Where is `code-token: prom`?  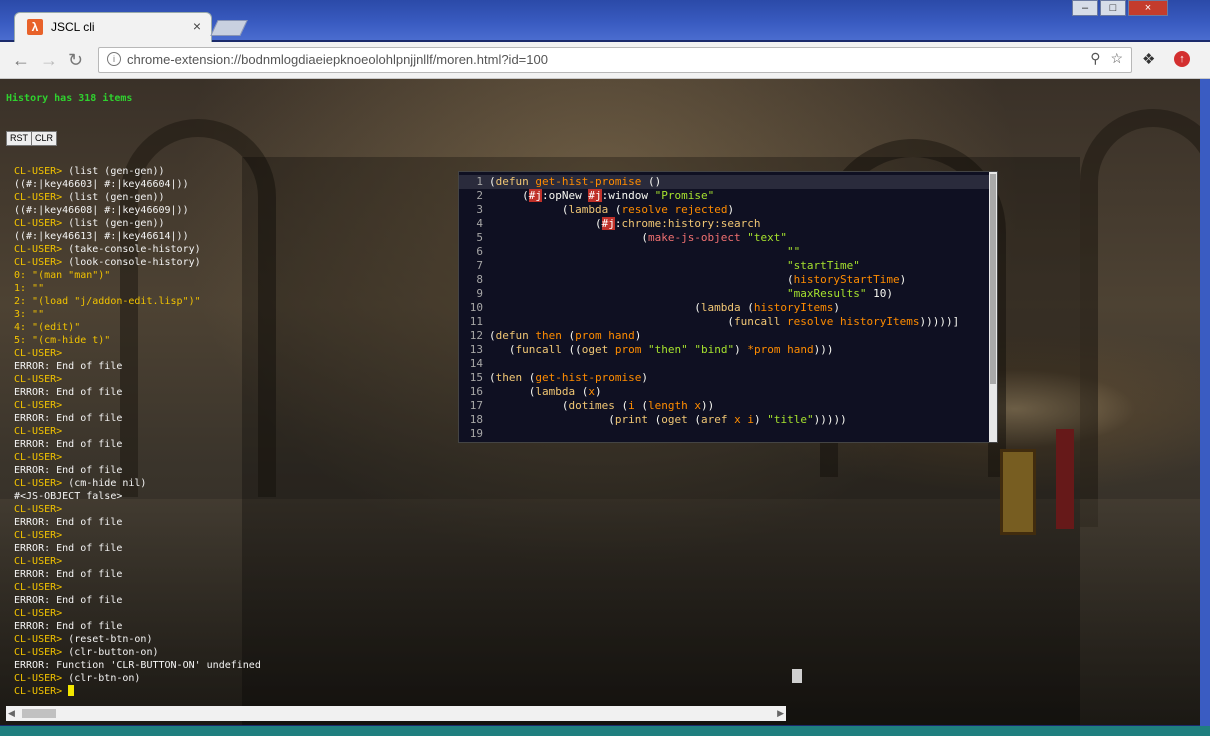 code-token: prom is located at coordinates (628, 349).